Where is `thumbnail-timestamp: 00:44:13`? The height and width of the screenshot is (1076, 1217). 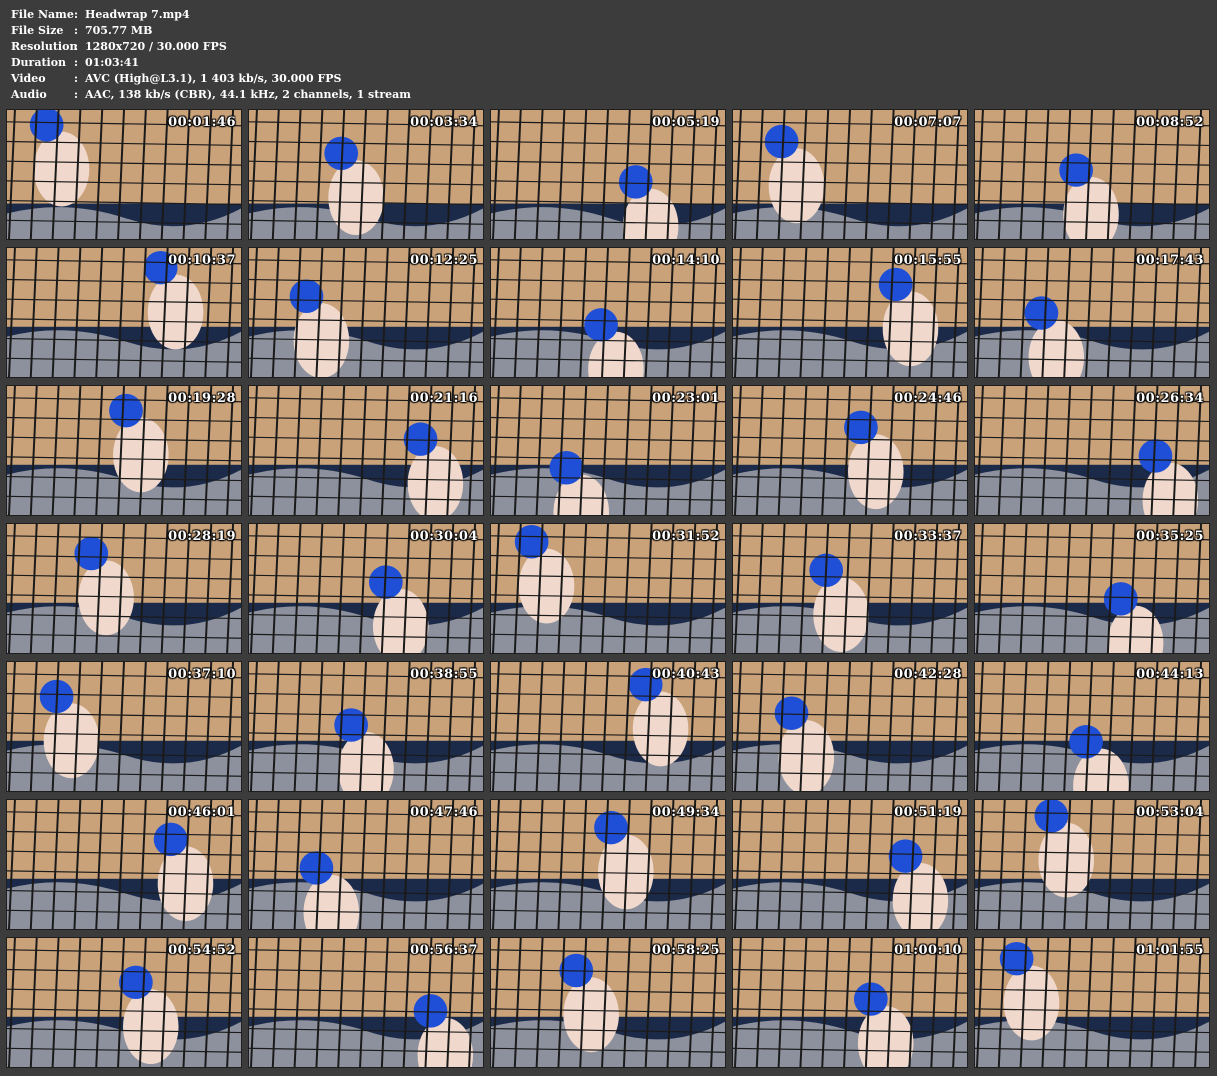 thumbnail-timestamp: 00:44:13 is located at coordinates (1170, 674).